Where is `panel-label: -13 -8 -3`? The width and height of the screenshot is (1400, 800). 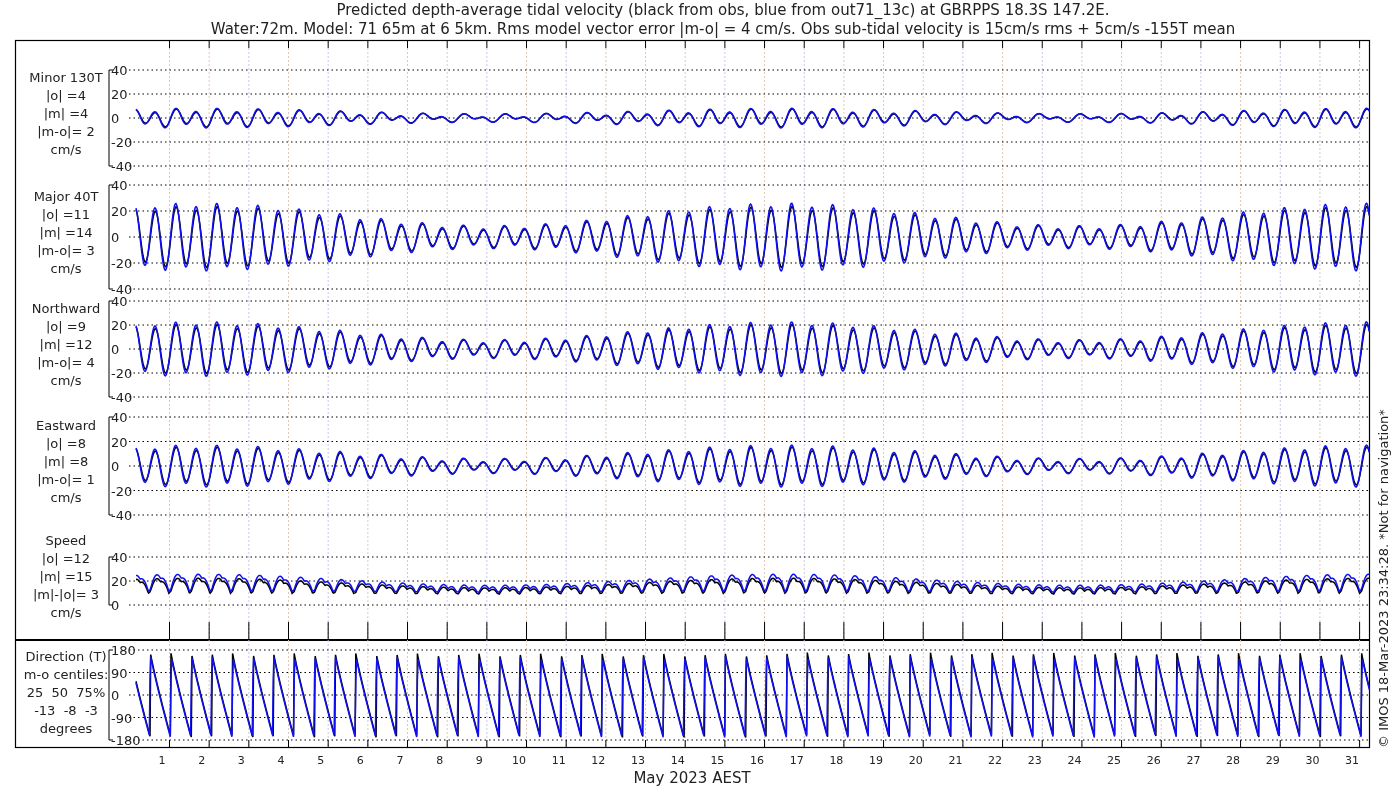 panel-label: -13 -8 -3 is located at coordinates (66, 710).